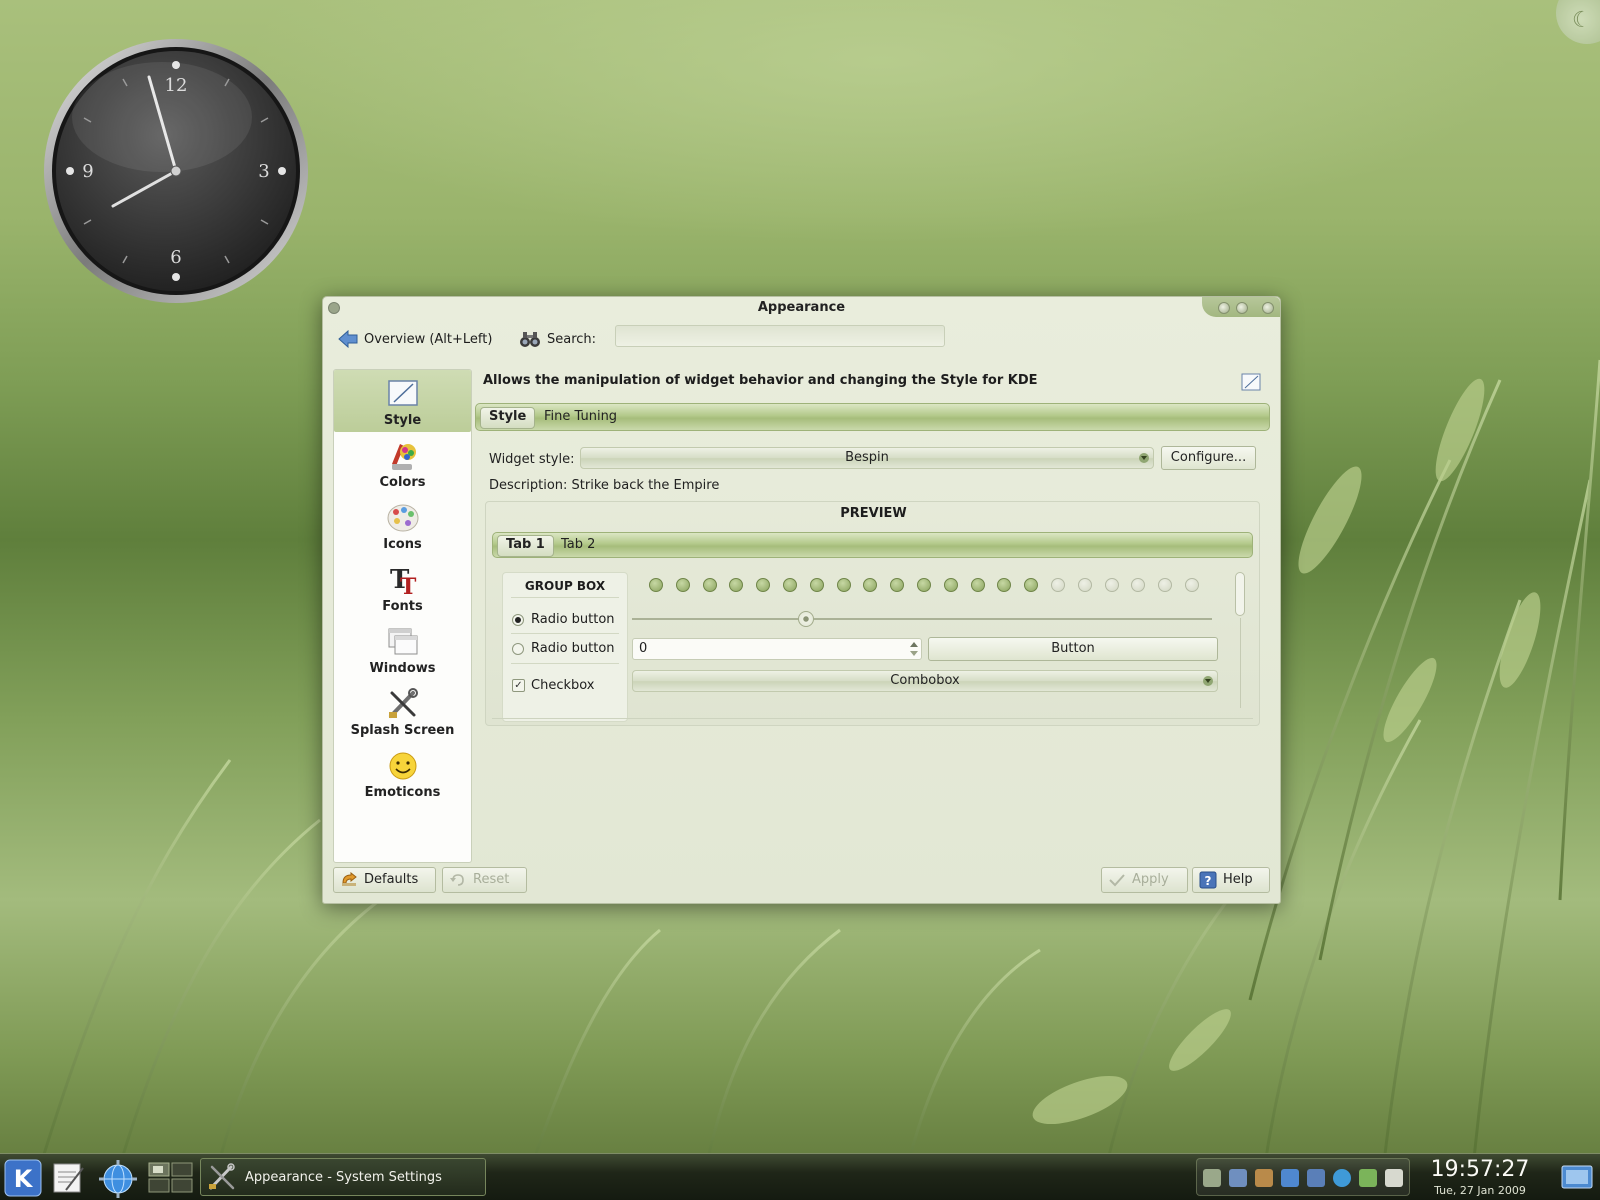  I want to click on svg-text: T, so click(408, 585).